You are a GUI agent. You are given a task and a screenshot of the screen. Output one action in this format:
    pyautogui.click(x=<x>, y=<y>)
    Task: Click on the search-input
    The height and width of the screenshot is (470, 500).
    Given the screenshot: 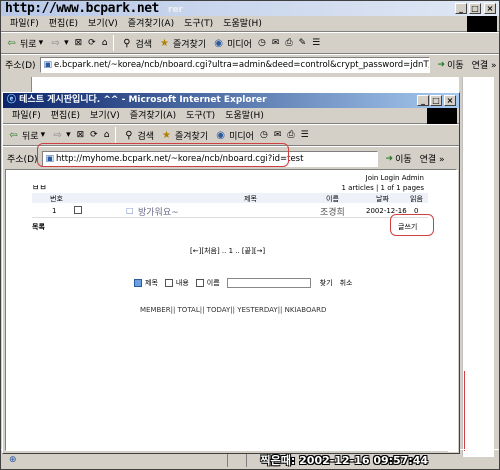 What is the action you would take?
    pyautogui.click(x=268, y=283)
    